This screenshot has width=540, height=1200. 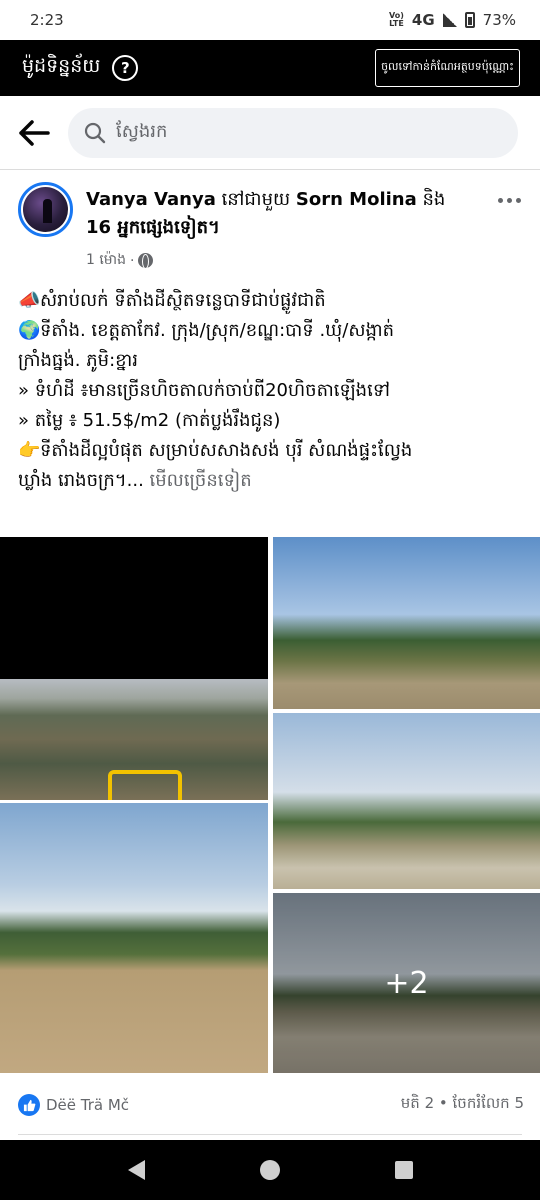 I want to click on megaphone-icon: 📣, so click(x=29, y=300).